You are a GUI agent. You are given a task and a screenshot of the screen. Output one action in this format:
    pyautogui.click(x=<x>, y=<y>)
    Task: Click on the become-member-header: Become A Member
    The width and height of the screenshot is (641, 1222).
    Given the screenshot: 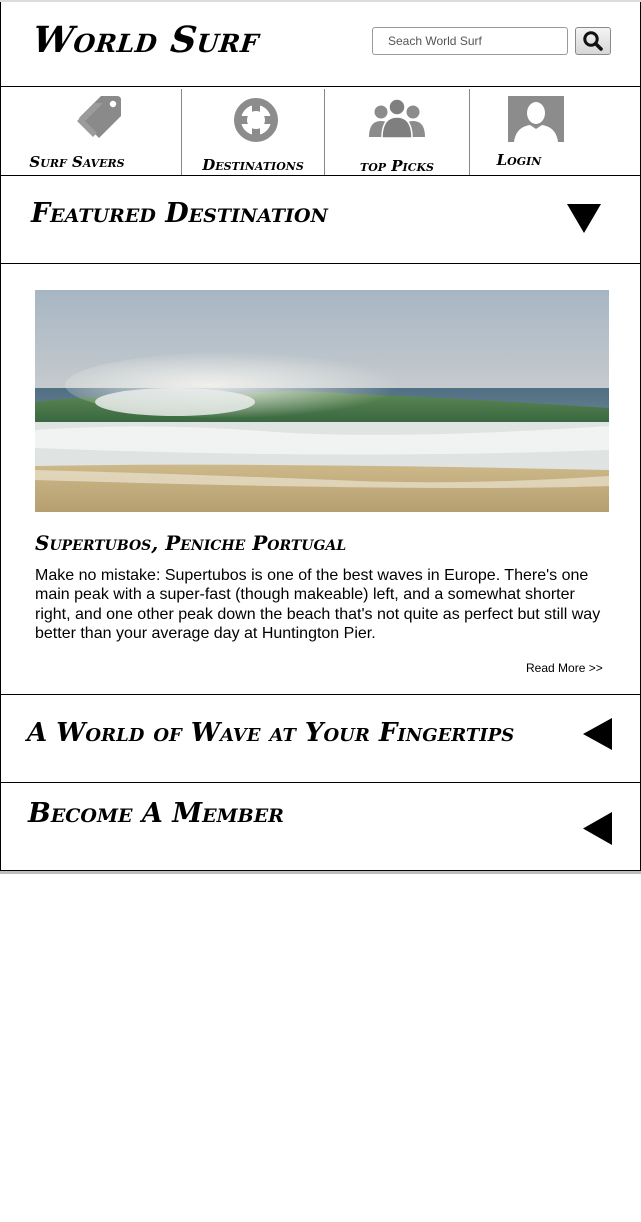 What is the action you would take?
    pyautogui.click(x=320, y=826)
    